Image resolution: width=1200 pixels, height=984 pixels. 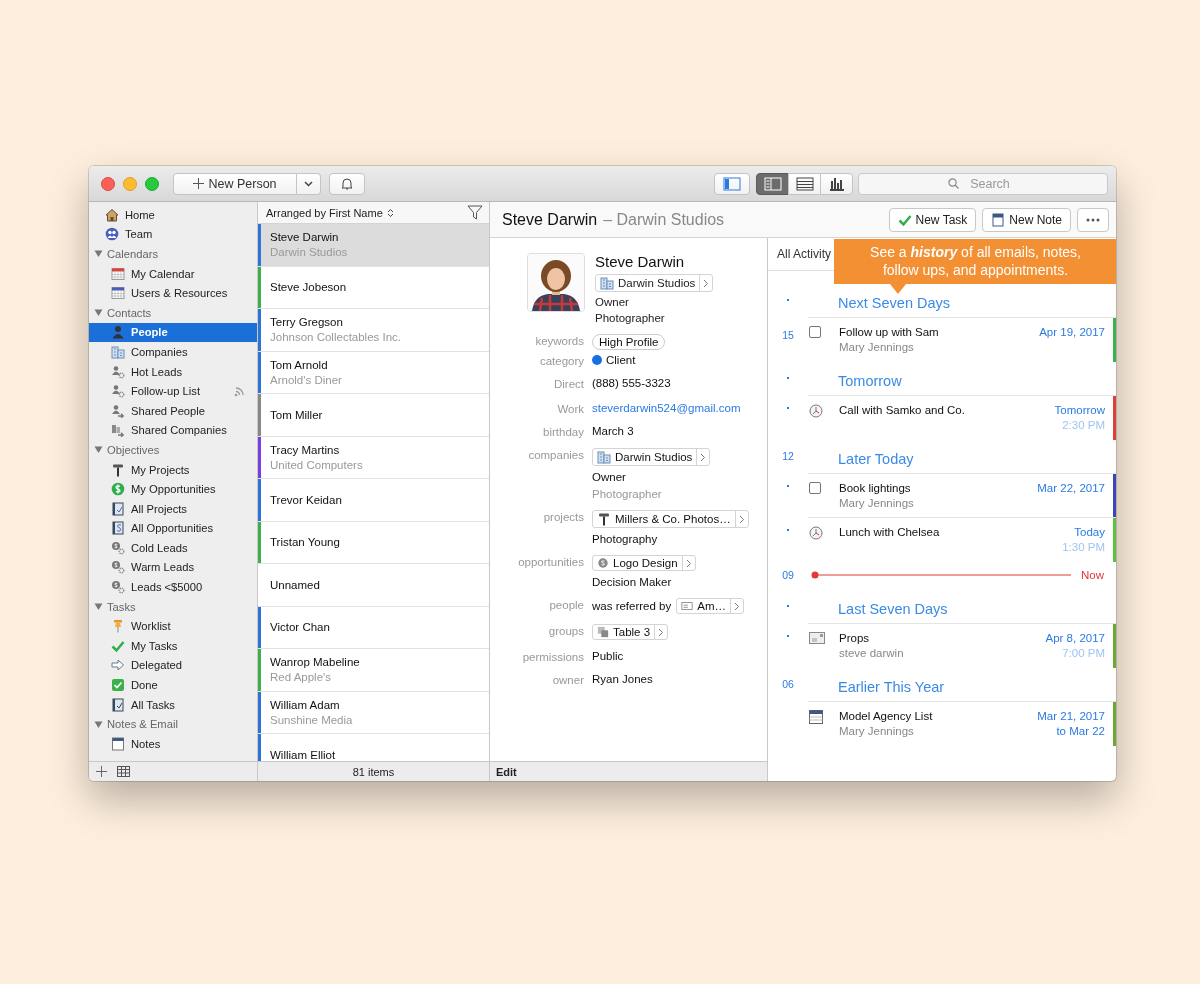 What do you see at coordinates (561, 360) in the screenshot?
I see `field-label: category` at bounding box center [561, 360].